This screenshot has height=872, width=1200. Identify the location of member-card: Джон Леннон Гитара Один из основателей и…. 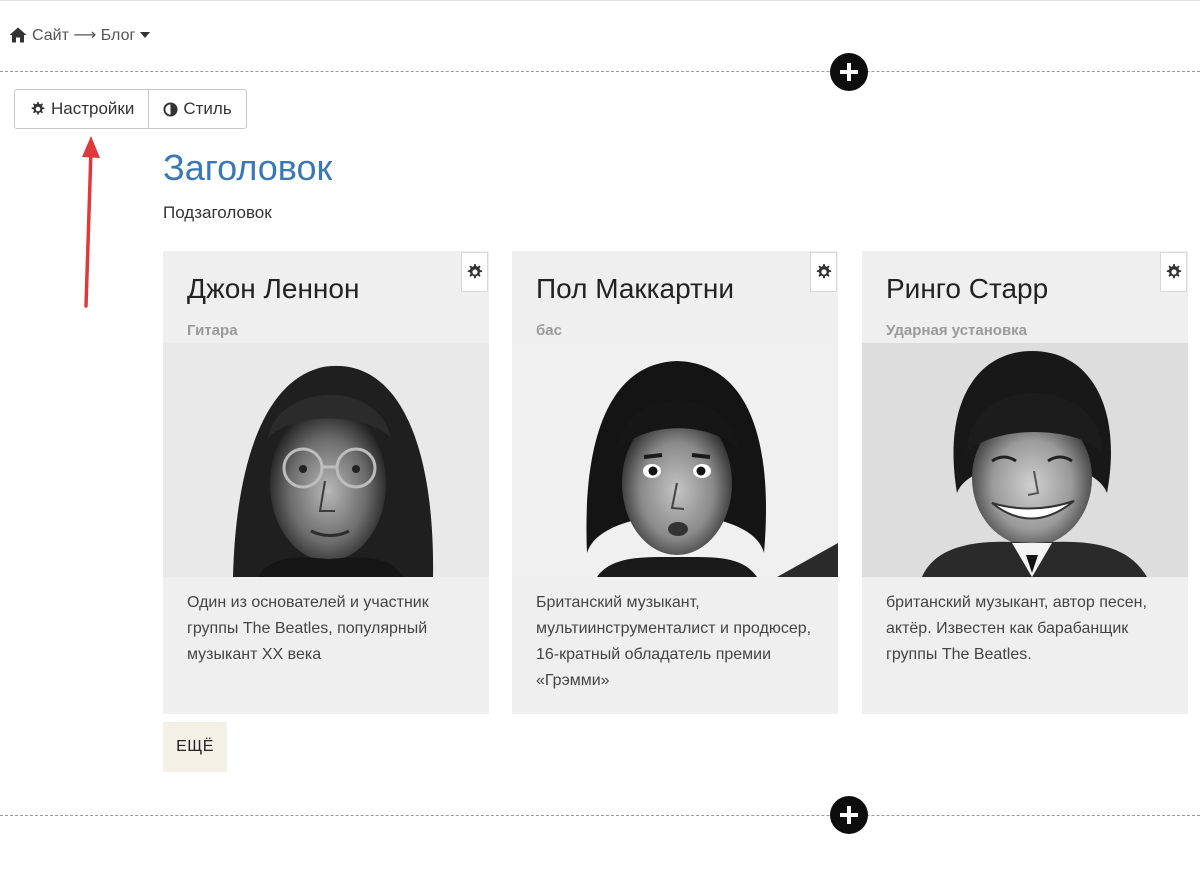
(326, 482).